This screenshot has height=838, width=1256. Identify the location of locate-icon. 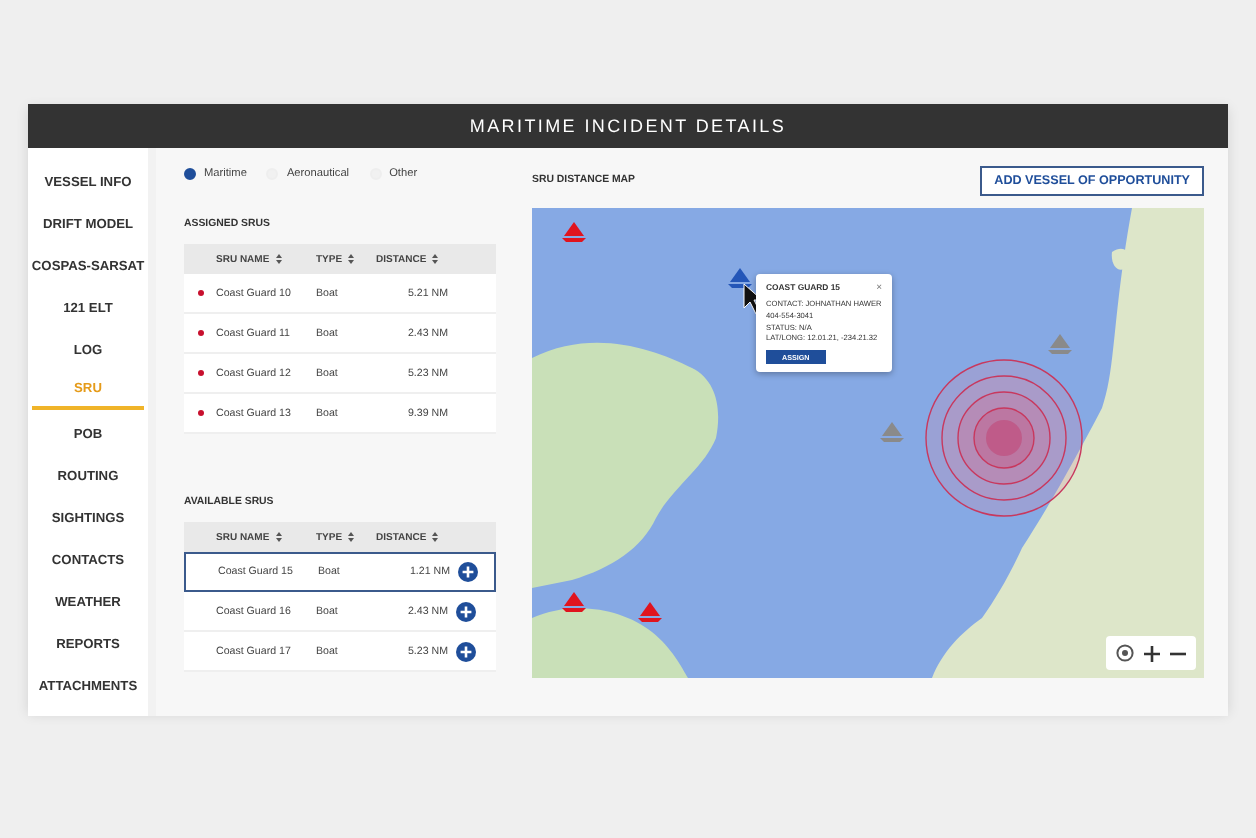
(1125, 653).